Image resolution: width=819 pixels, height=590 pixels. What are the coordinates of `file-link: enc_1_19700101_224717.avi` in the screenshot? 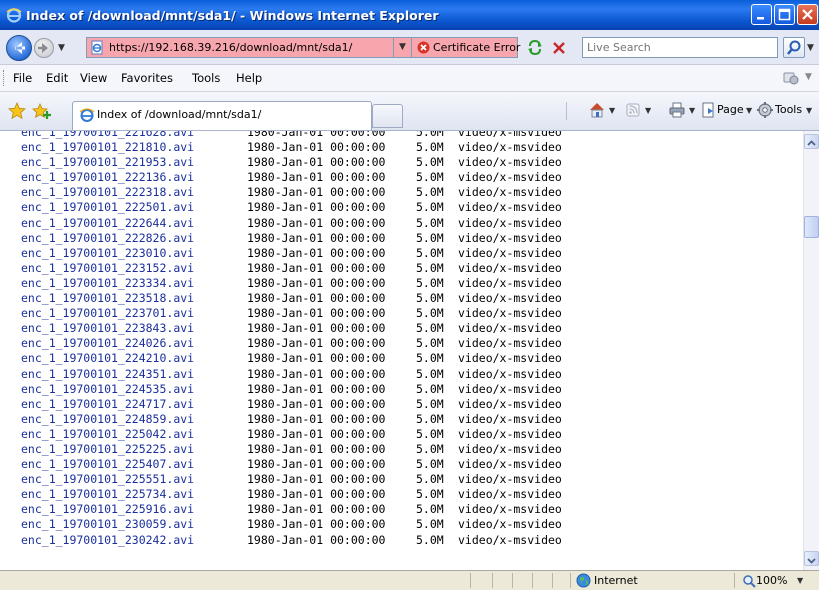 It's located at (107, 404).